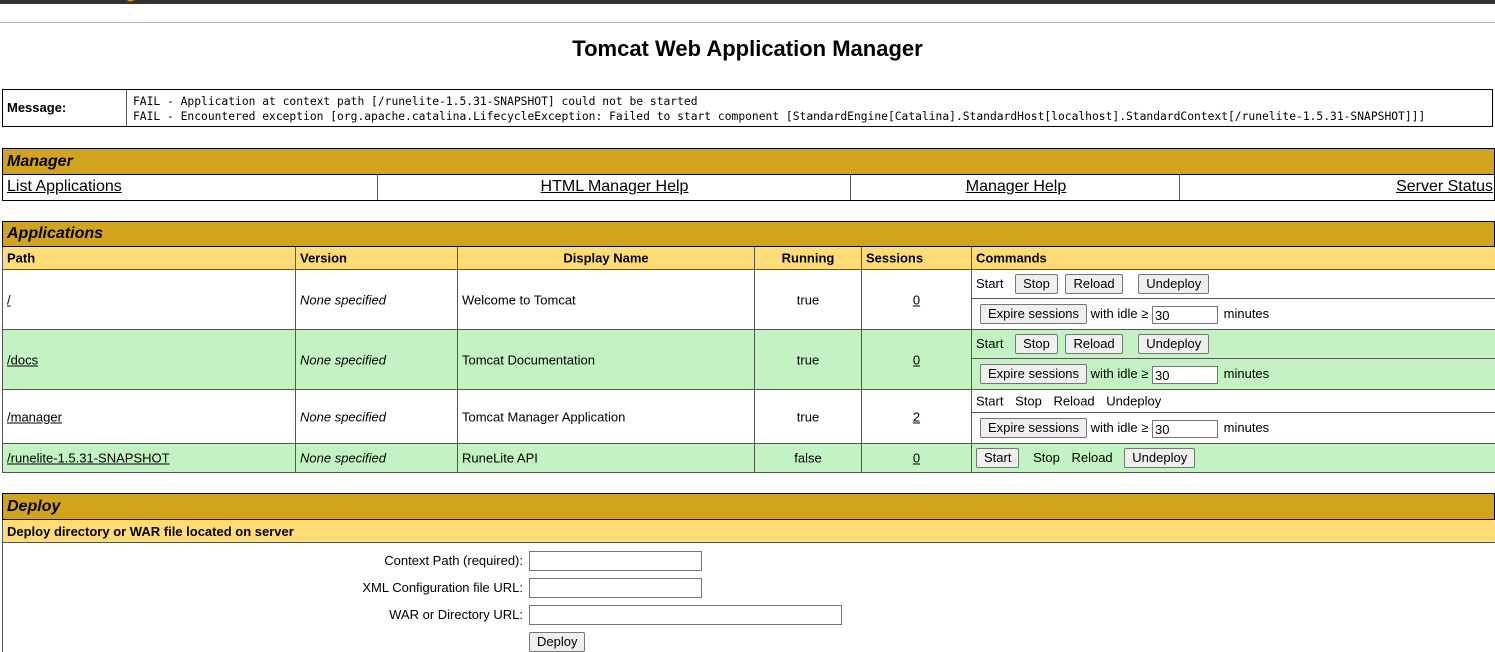 The width and height of the screenshot is (1495, 652). Describe the element at coordinates (149, 360) in the screenshot. I see `table-row: /docs` at that location.